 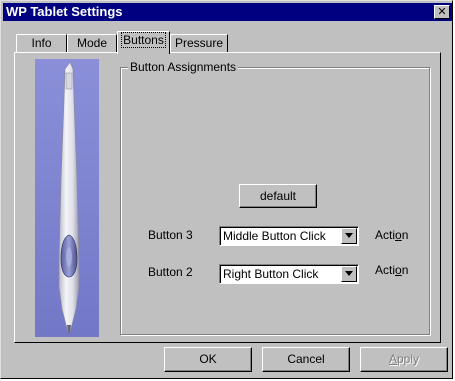 I want to click on button3-select-value: Middle Button Click, so click(x=274, y=236).